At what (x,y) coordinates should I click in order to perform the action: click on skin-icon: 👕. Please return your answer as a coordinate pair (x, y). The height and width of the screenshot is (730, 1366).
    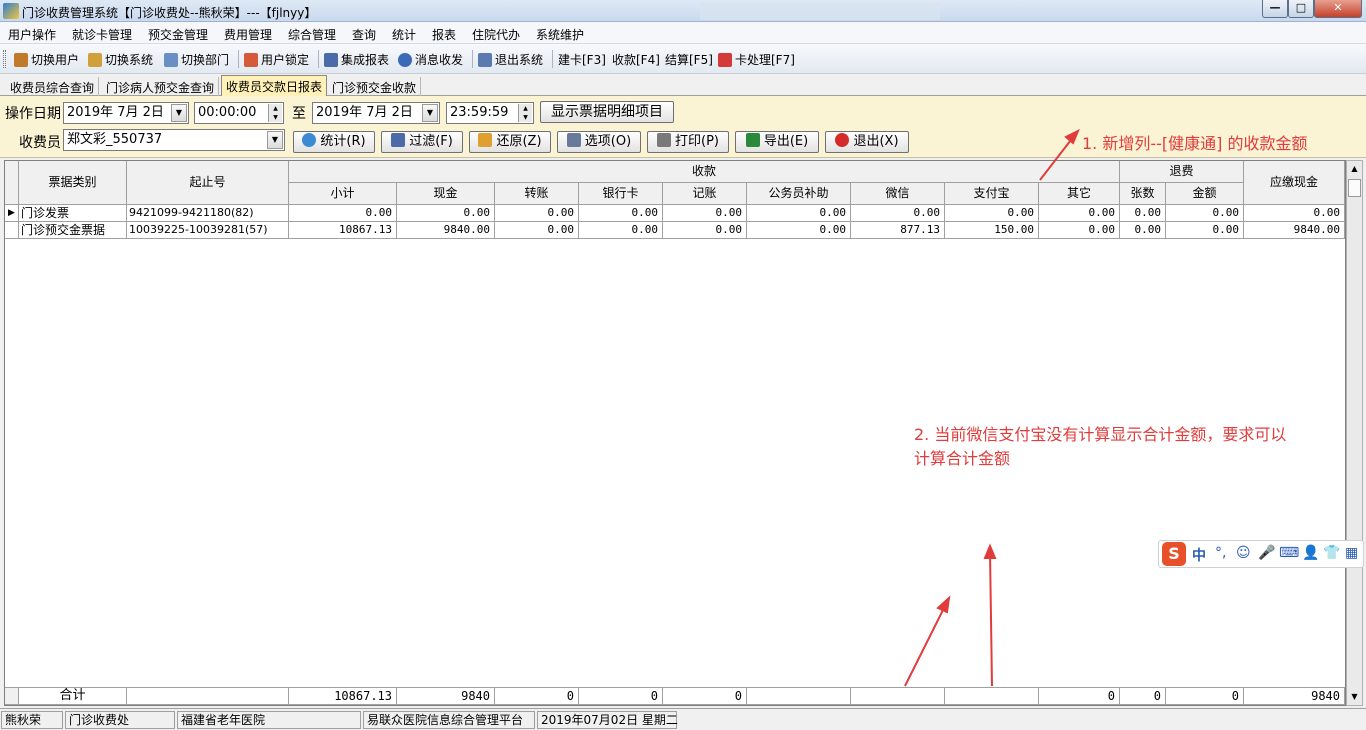
    Looking at the image, I should click on (1331, 553).